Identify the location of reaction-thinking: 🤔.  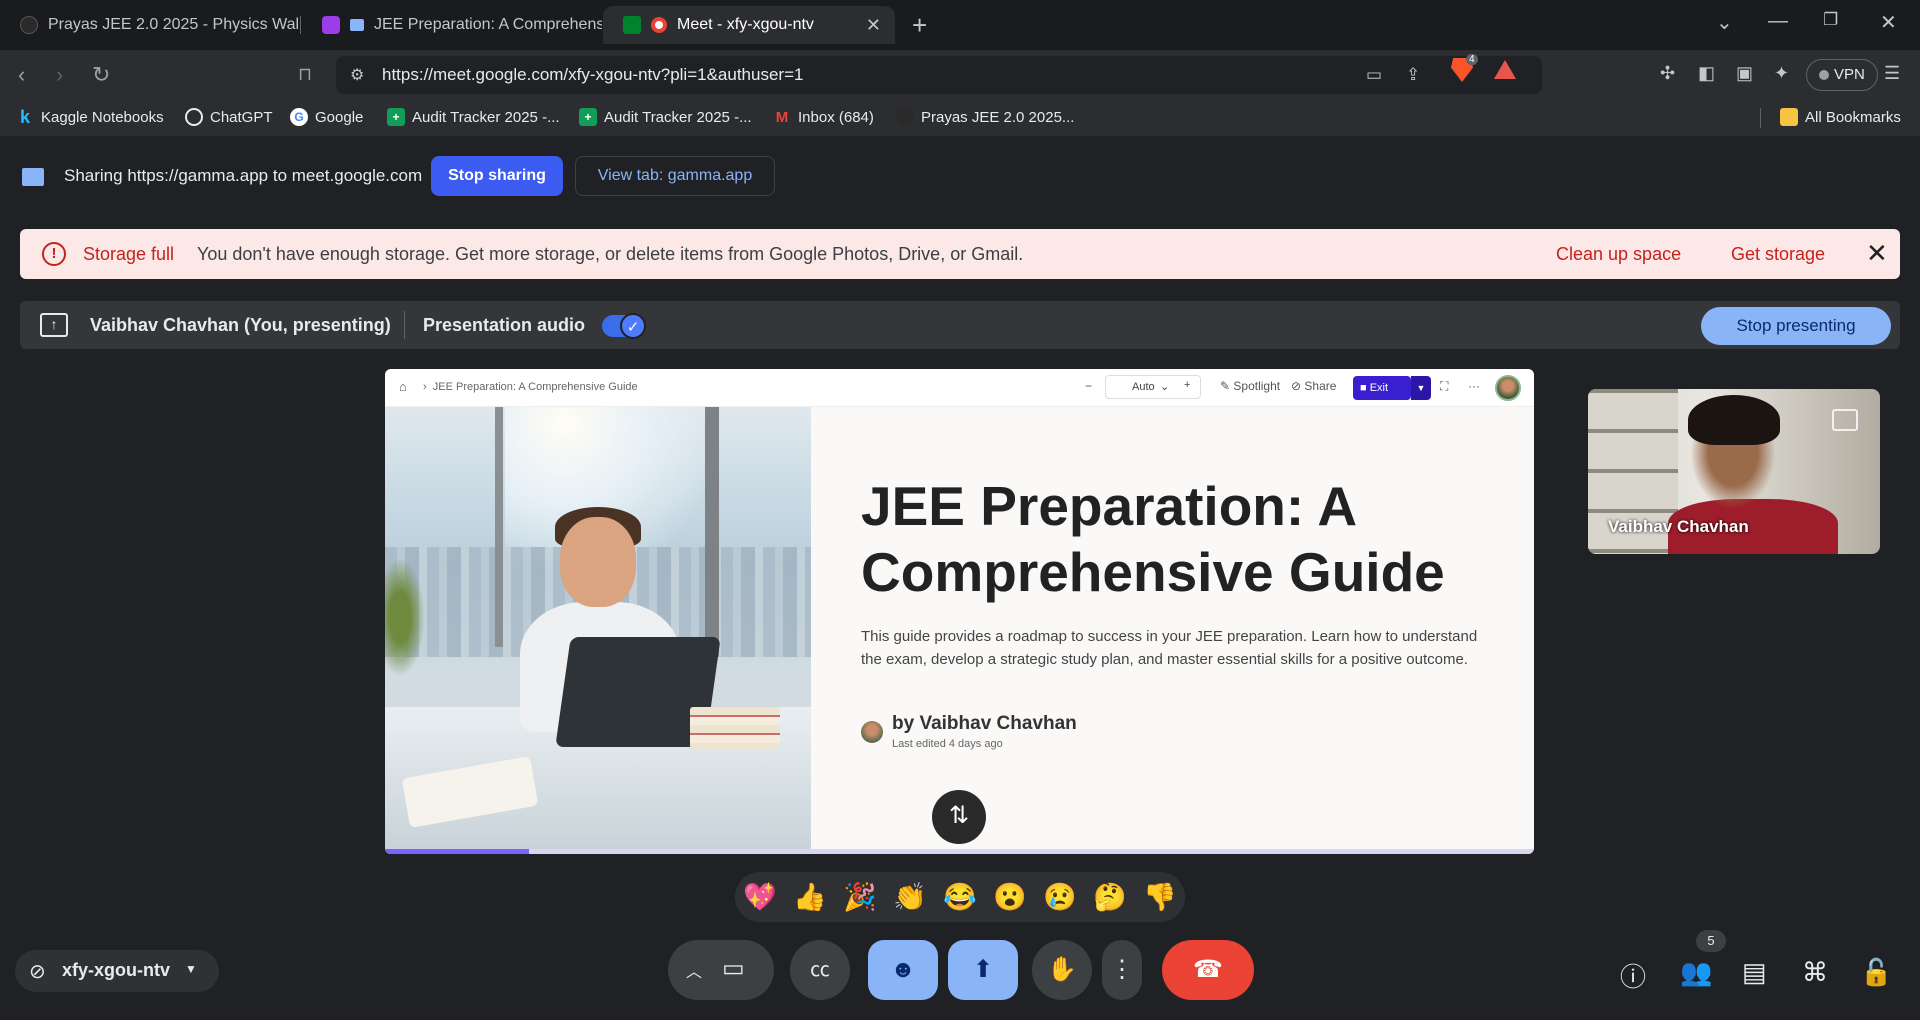
(1110, 897).